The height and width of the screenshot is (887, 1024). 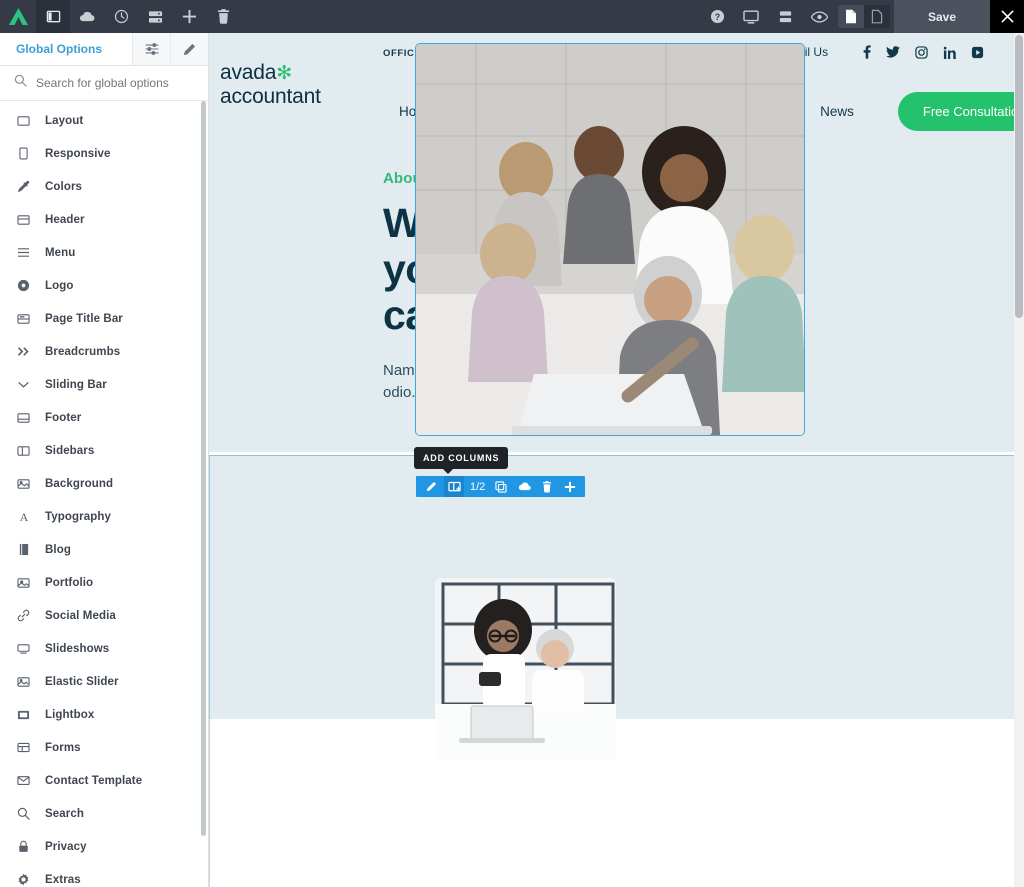 I want to click on image-background-icon, so click(x=23, y=484).